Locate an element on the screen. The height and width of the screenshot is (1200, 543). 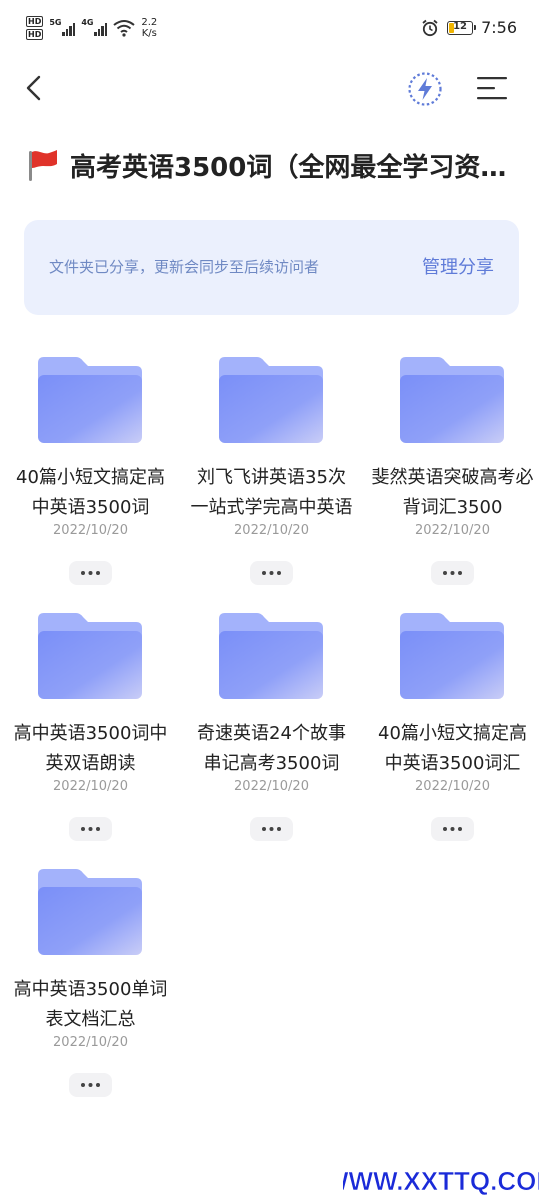
sim-indicators: HD HD is located at coordinates (35, 28).